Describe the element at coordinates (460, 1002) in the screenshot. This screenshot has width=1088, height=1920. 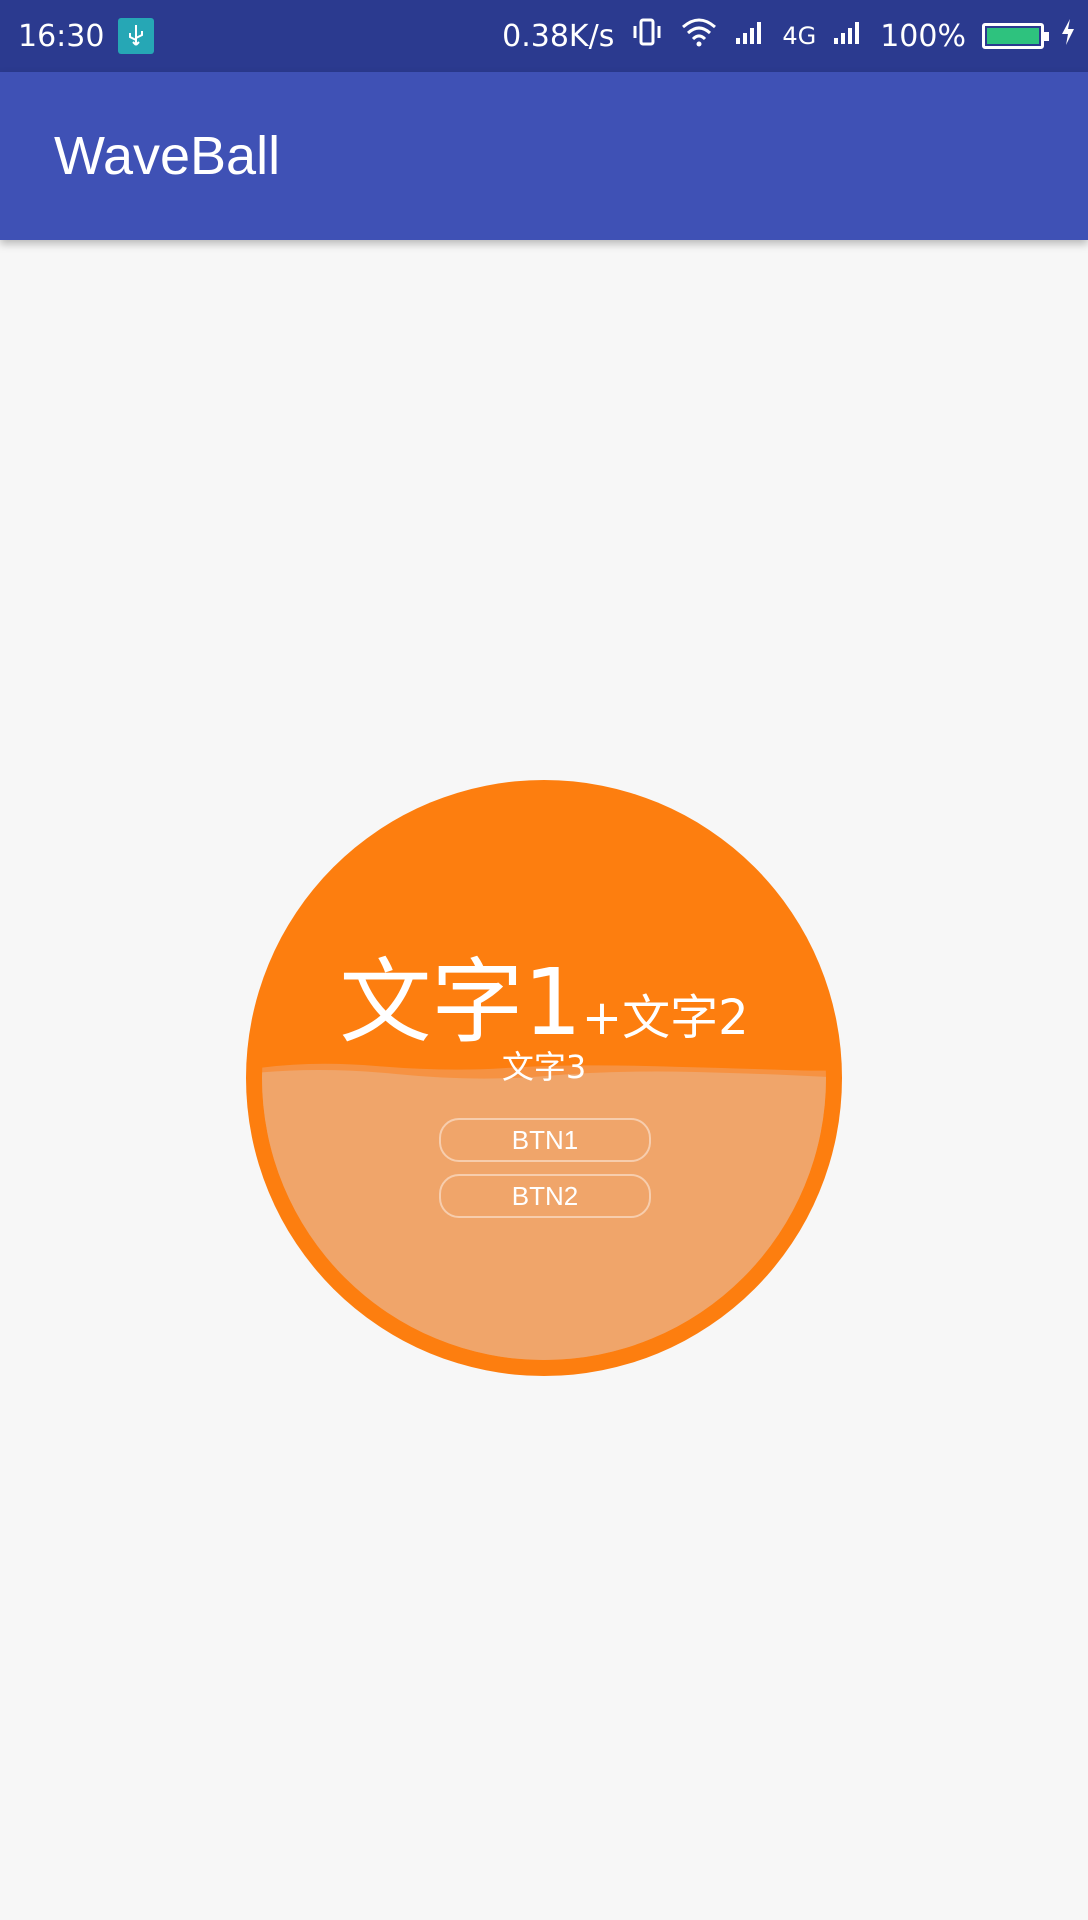
I see `ball-text-1: 文字1` at that location.